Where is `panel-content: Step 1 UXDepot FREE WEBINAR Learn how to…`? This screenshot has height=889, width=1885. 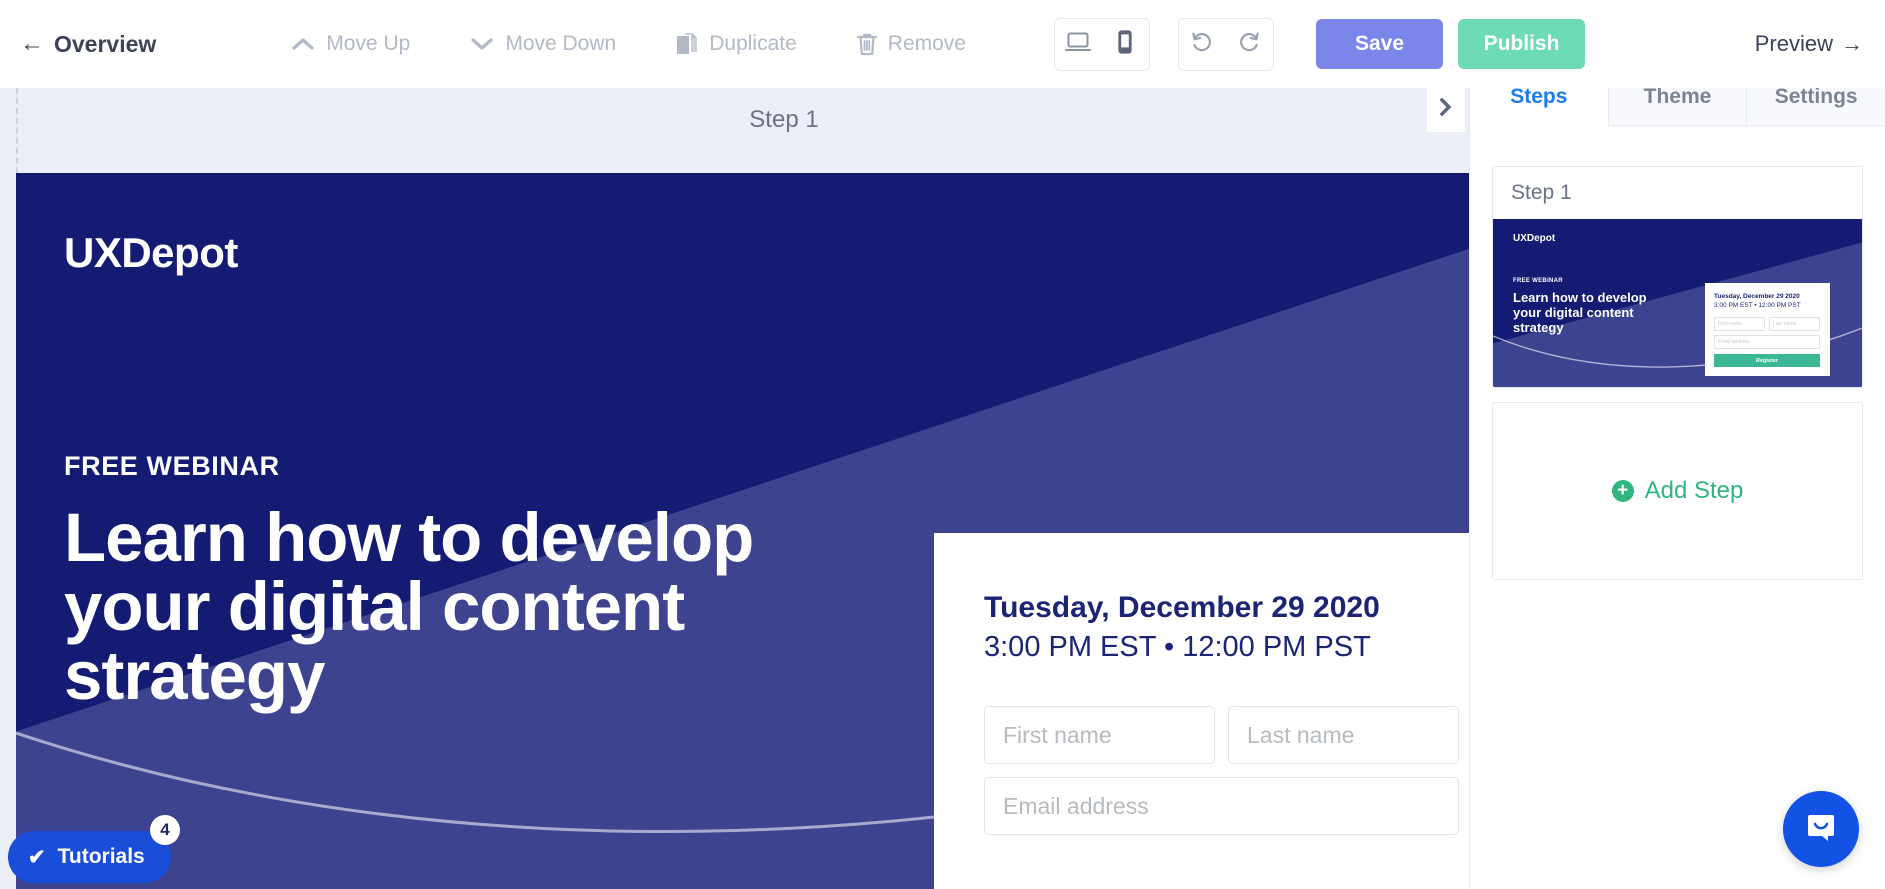
panel-content: Step 1 UXDepot FREE WEBINAR Learn how to… is located at coordinates (1677, 353).